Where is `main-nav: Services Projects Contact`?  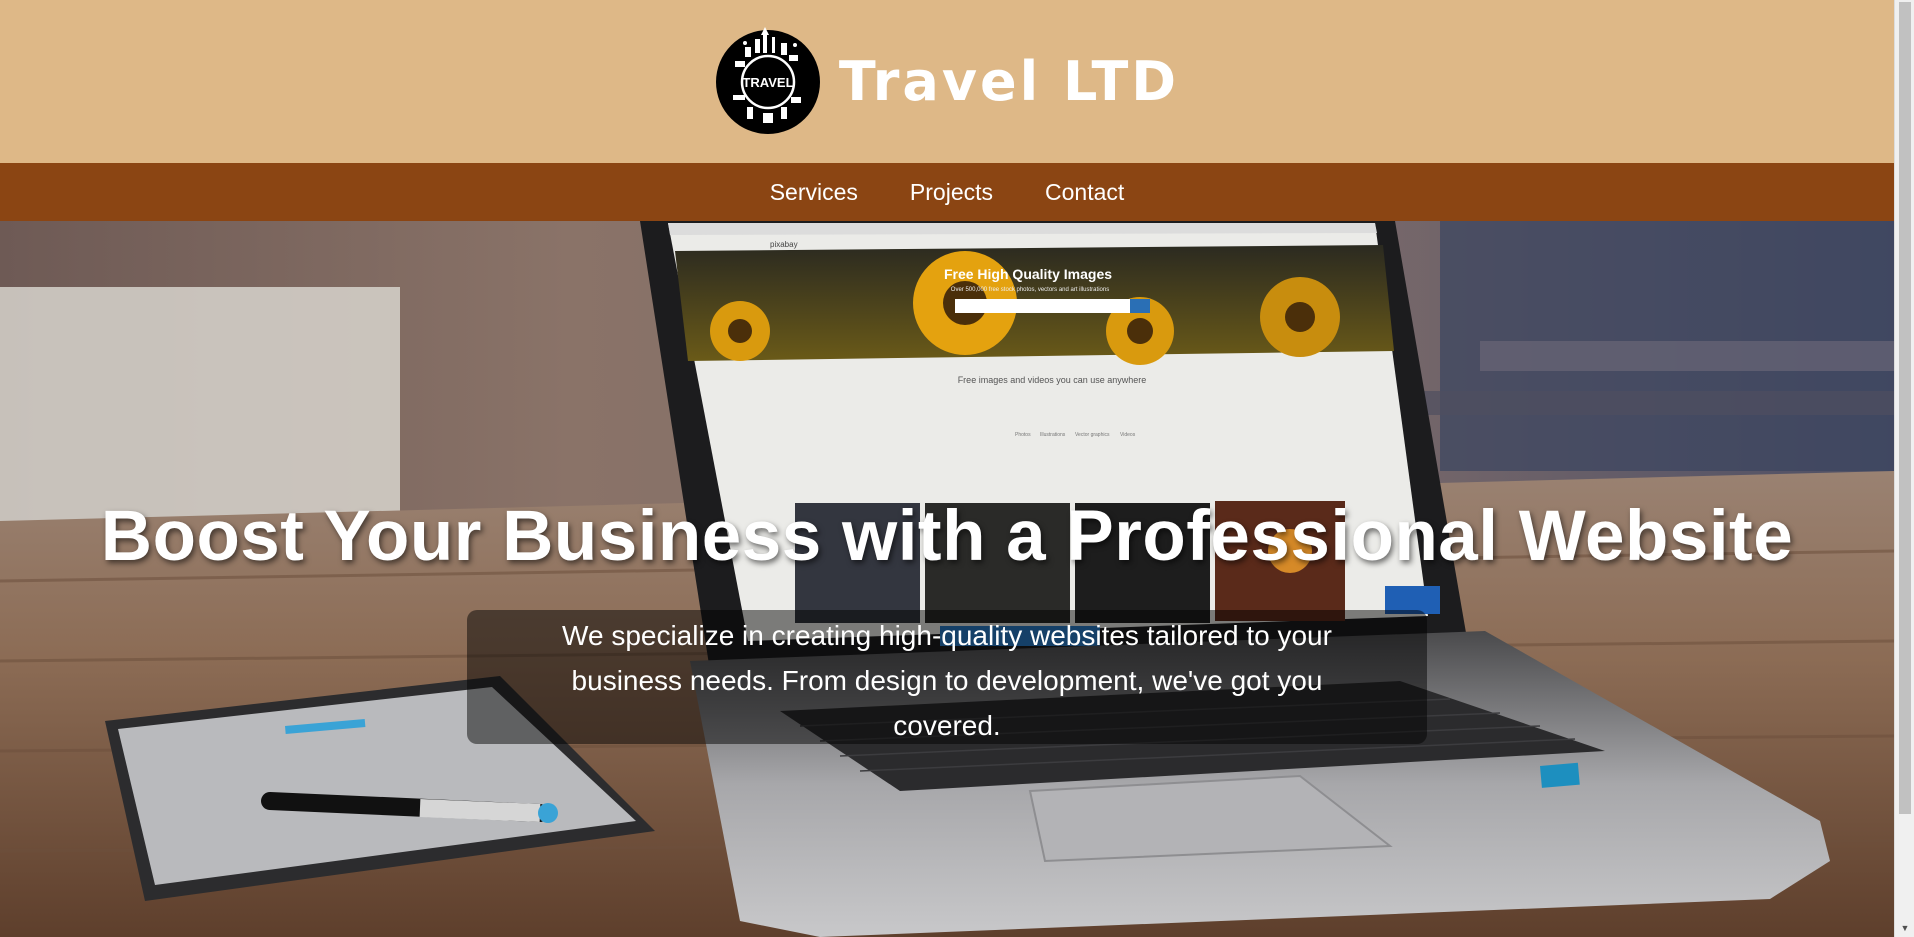
main-nav: Services Projects Contact is located at coordinates (947, 192).